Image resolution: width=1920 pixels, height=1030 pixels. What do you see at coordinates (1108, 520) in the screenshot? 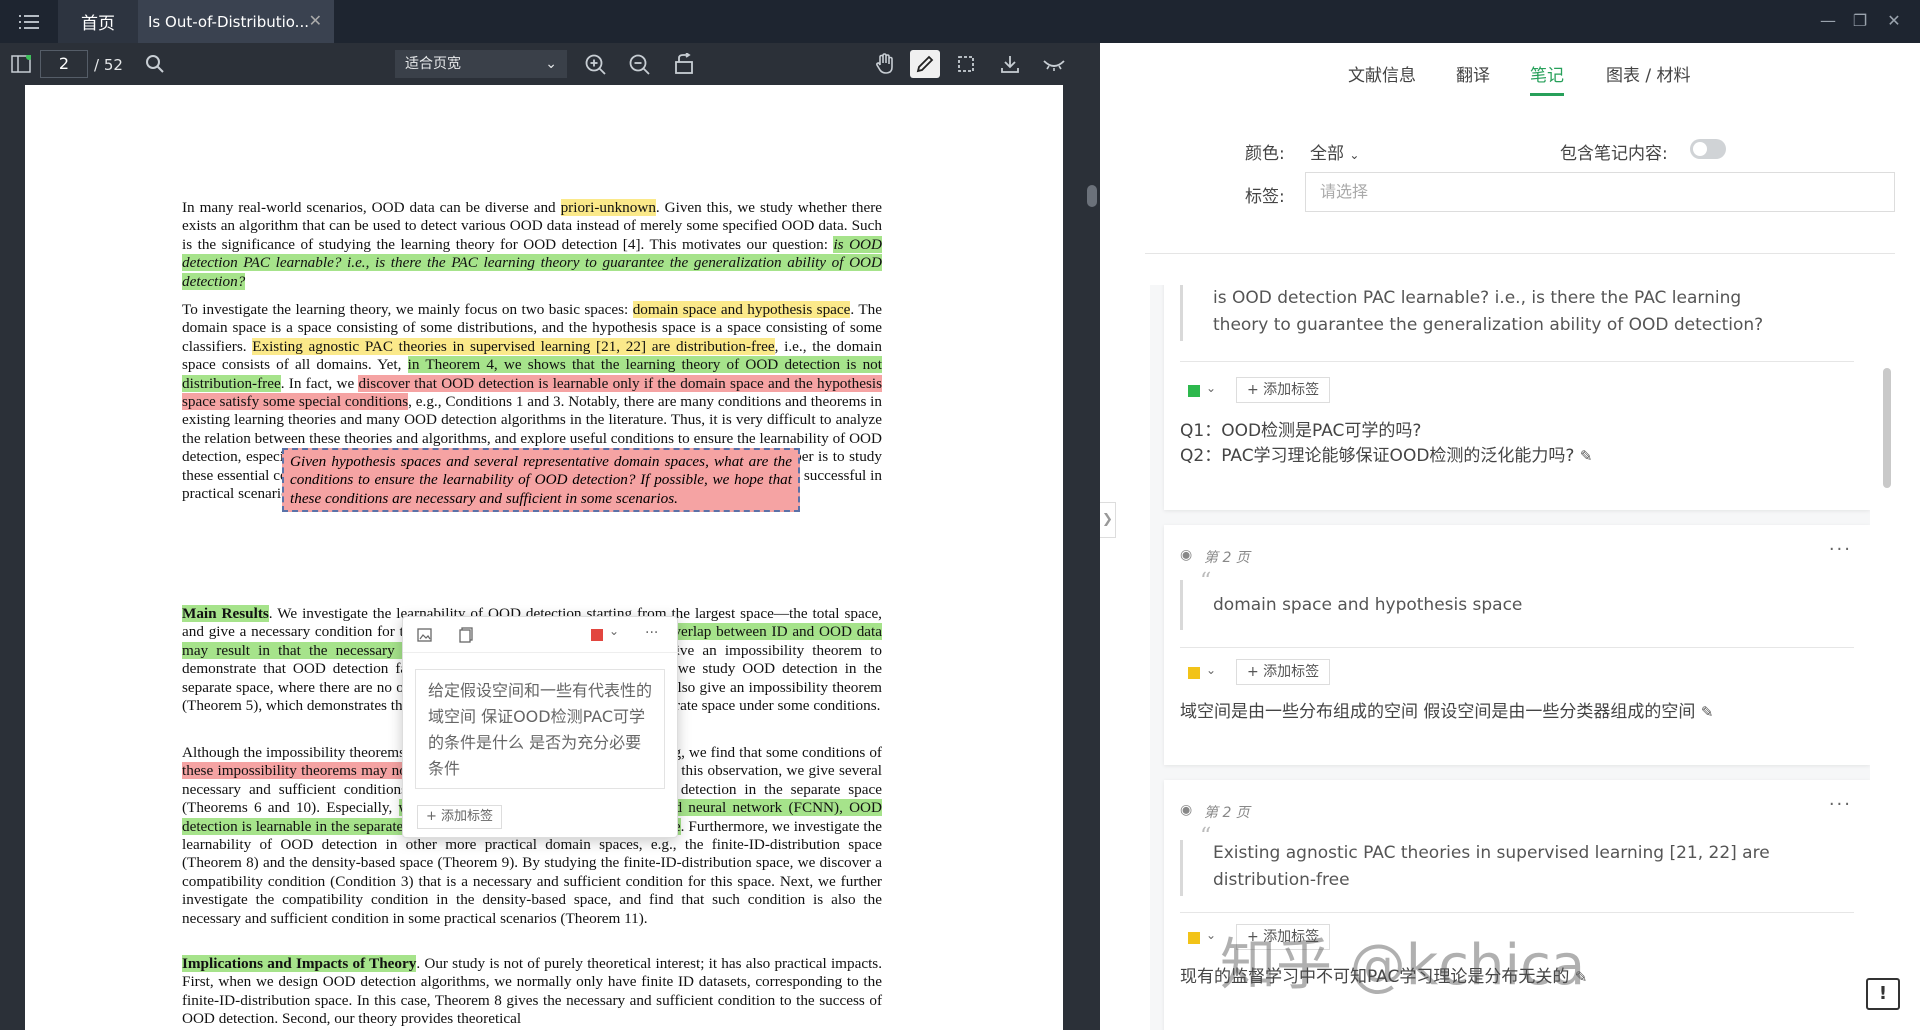
I see `collapse-panel-button: ❯` at bounding box center [1108, 520].